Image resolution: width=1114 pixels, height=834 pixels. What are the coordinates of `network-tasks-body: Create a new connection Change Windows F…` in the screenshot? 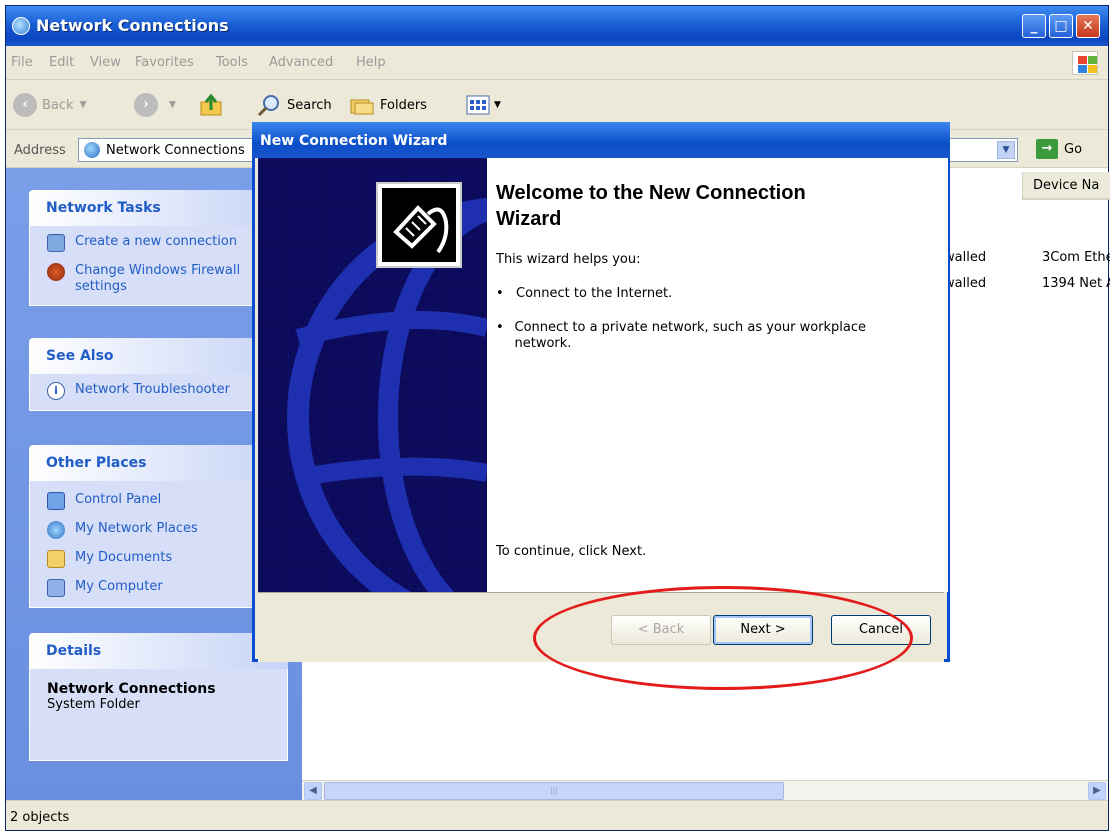 It's located at (158, 266).